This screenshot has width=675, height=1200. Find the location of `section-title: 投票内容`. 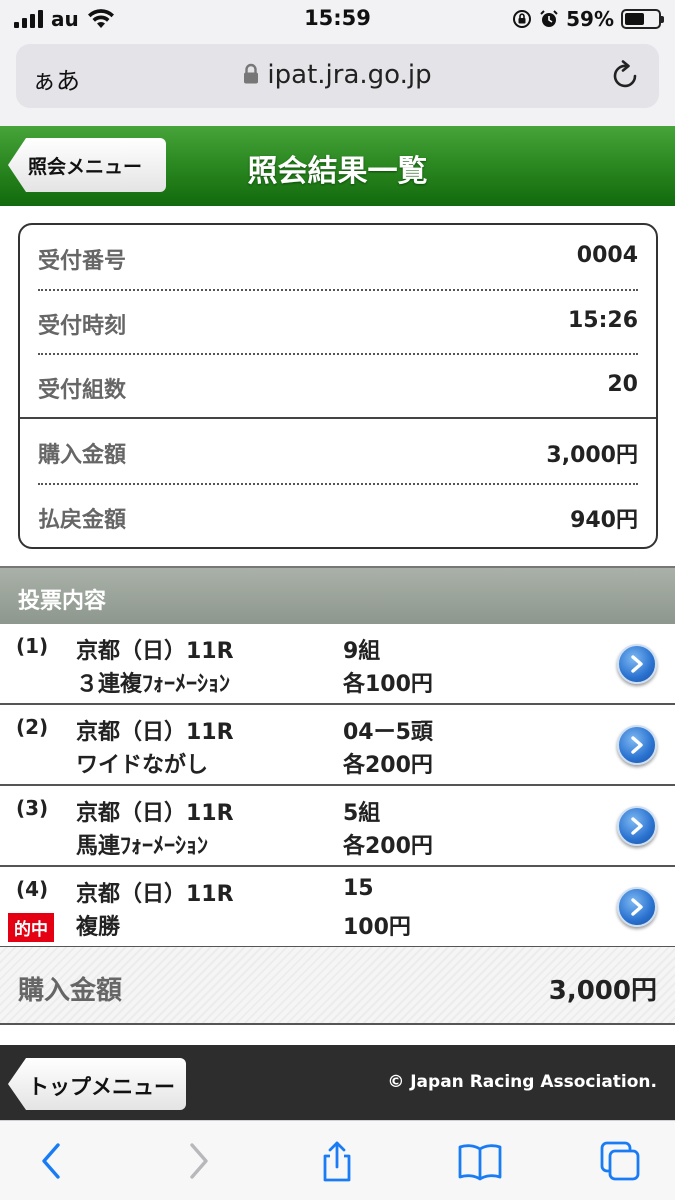

section-title: 投票内容 is located at coordinates (62, 601).